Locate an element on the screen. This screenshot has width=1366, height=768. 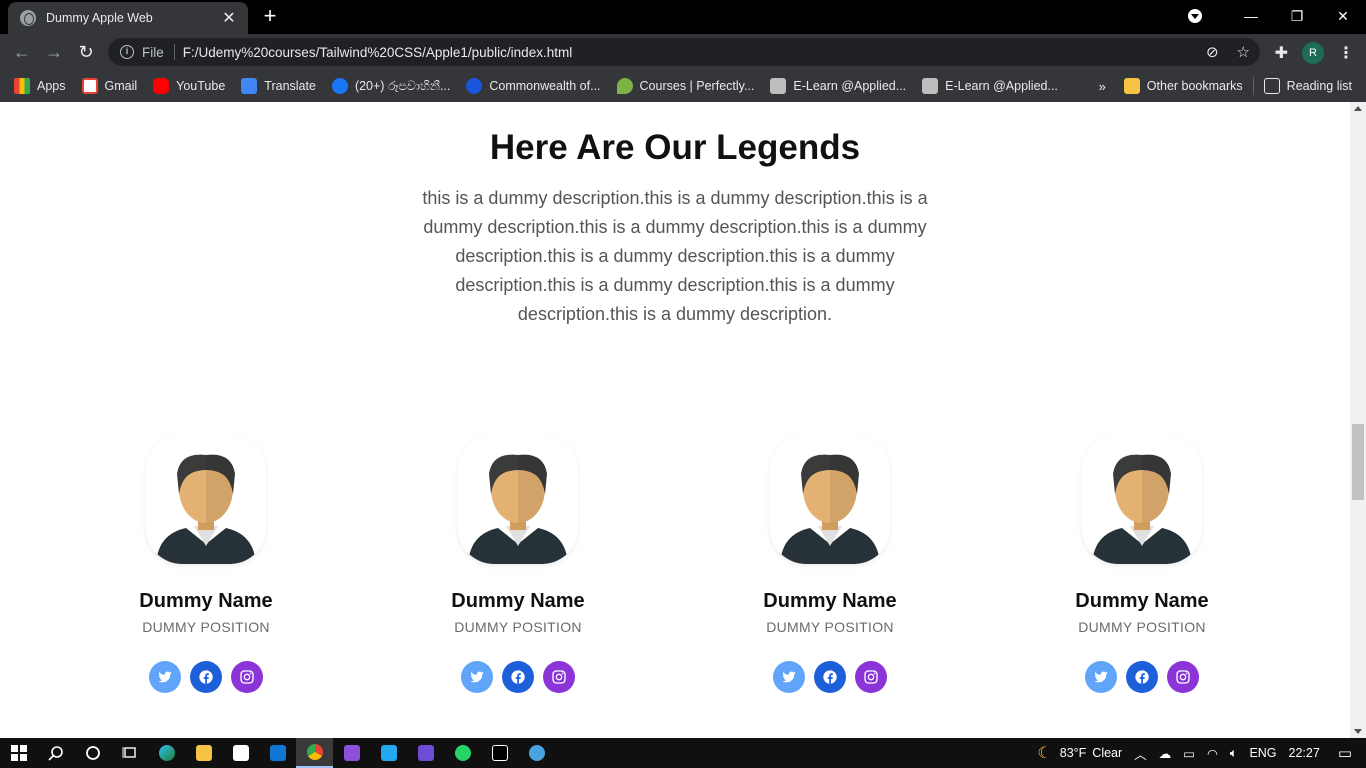
reload-button: ↻ is located at coordinates (86, 52).